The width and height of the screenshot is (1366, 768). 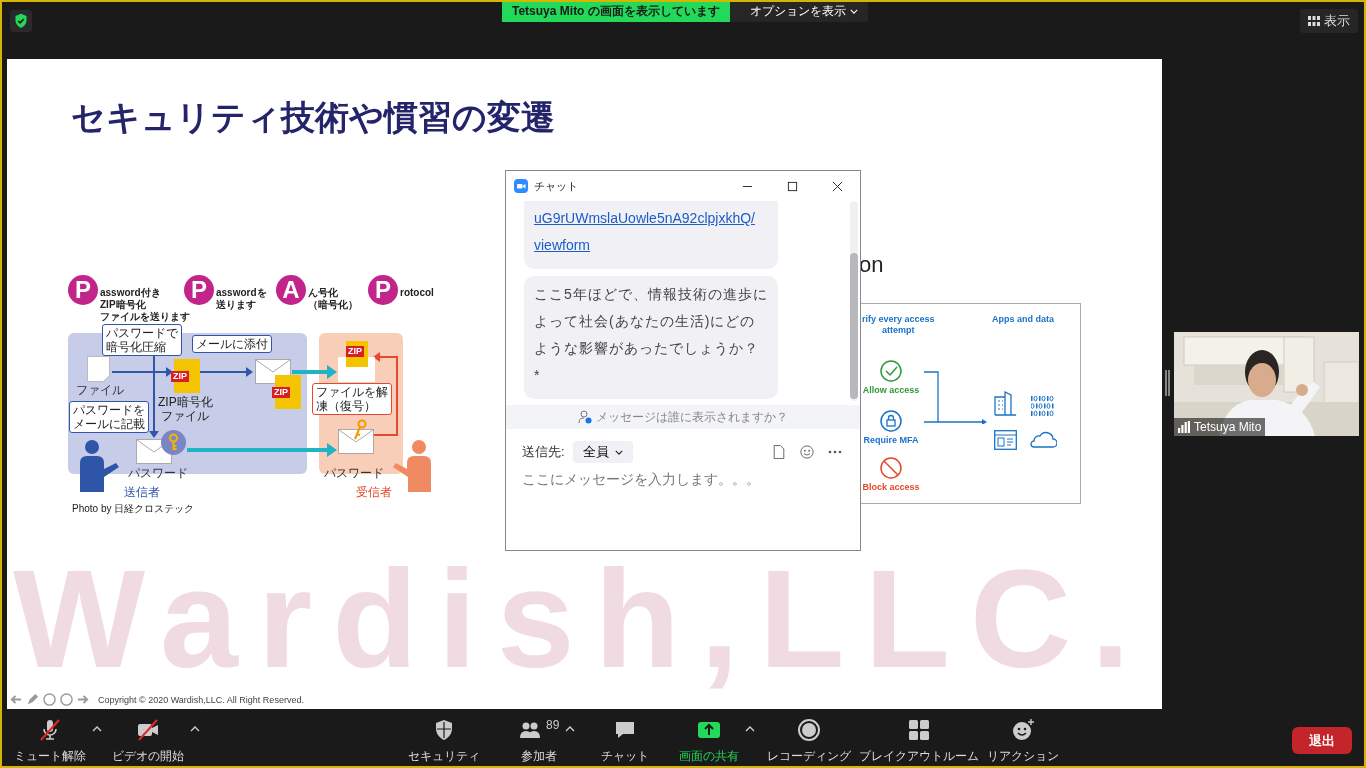 I want to click on check-circle-icon, so click(x=891, y=371).